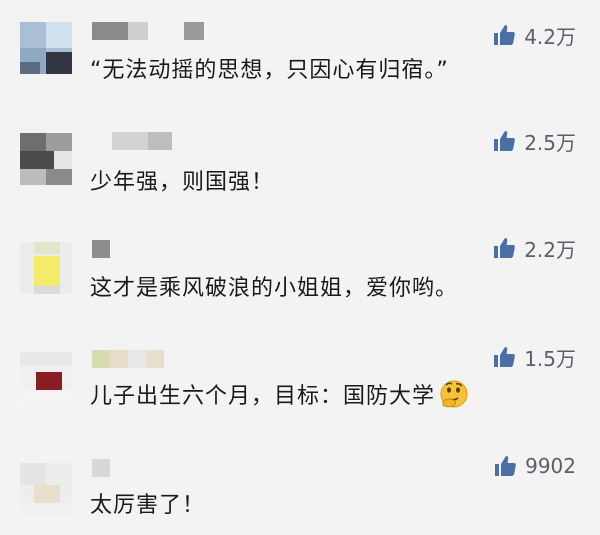  I want to click on like-count: 2.5万, so click(550, 142).